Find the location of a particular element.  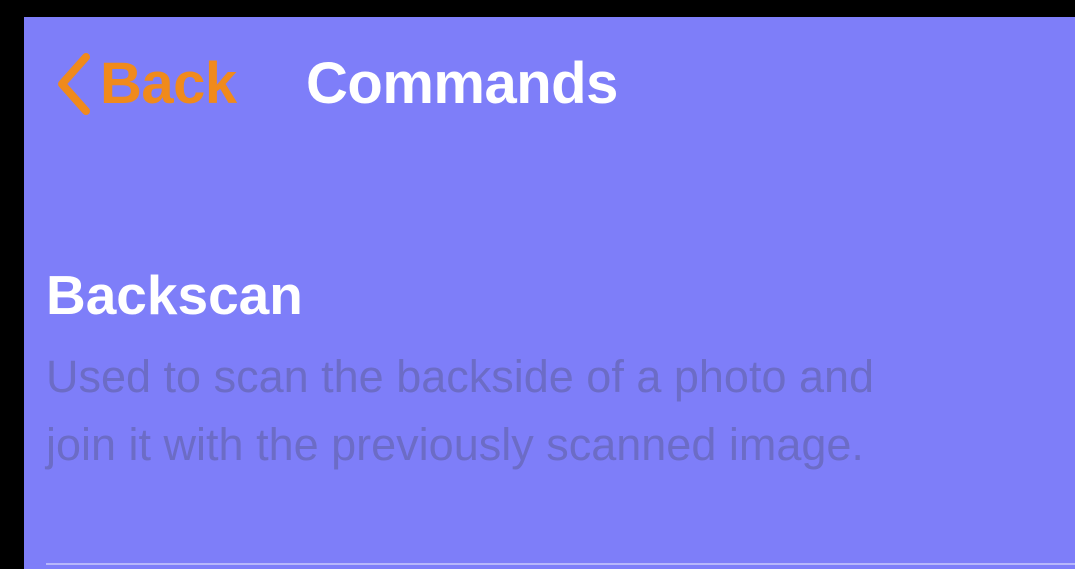

back-button: Back is located at coordinates (145, 84).